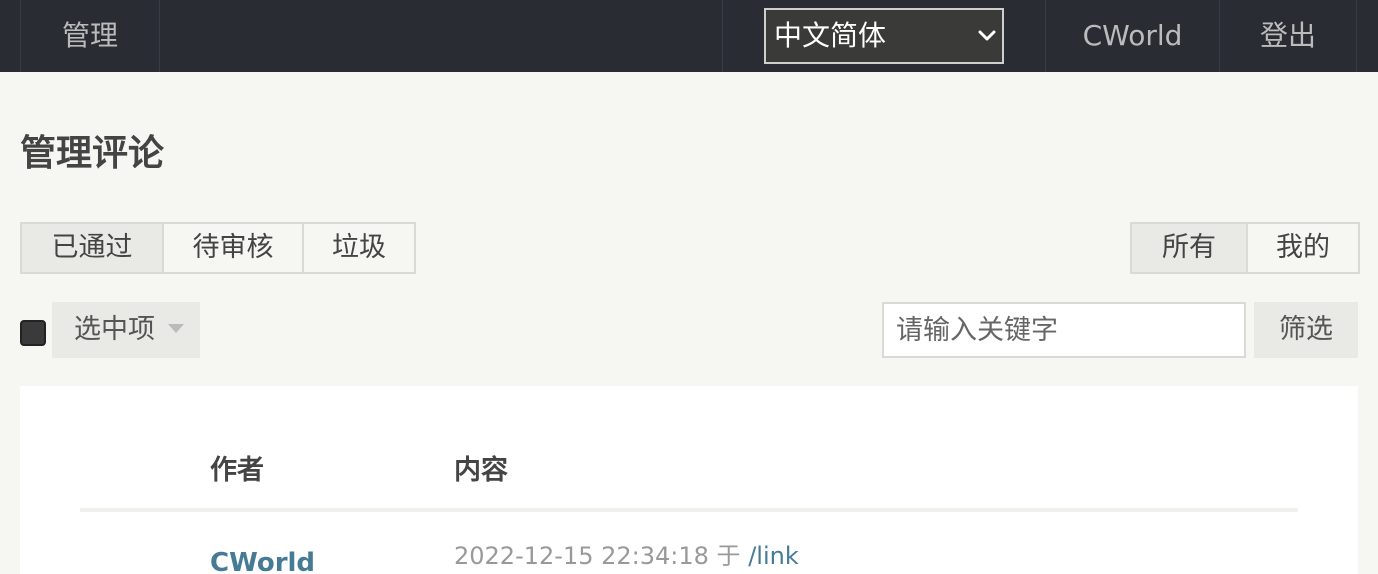 The height and width of the screenshot is (574, 1378). Describe the element at coordinates (176, 328) in the screenshot. I see `caret-down-icon` at that location.